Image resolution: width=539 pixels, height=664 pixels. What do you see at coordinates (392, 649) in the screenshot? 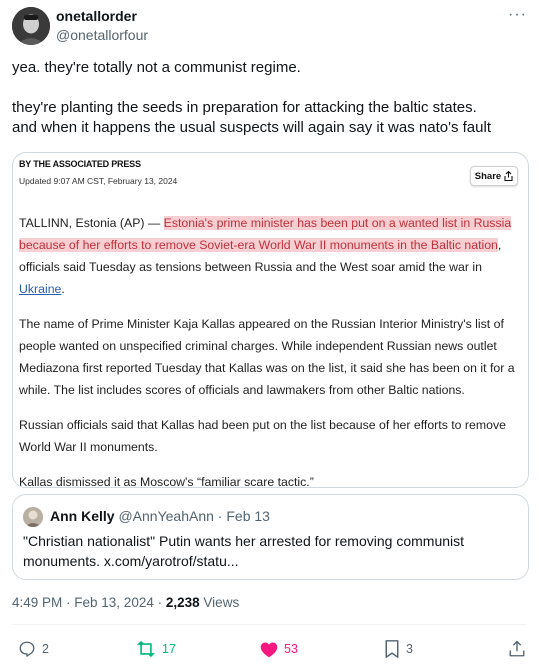
I see `bookmark-icon` at bounding box center [392, 649].